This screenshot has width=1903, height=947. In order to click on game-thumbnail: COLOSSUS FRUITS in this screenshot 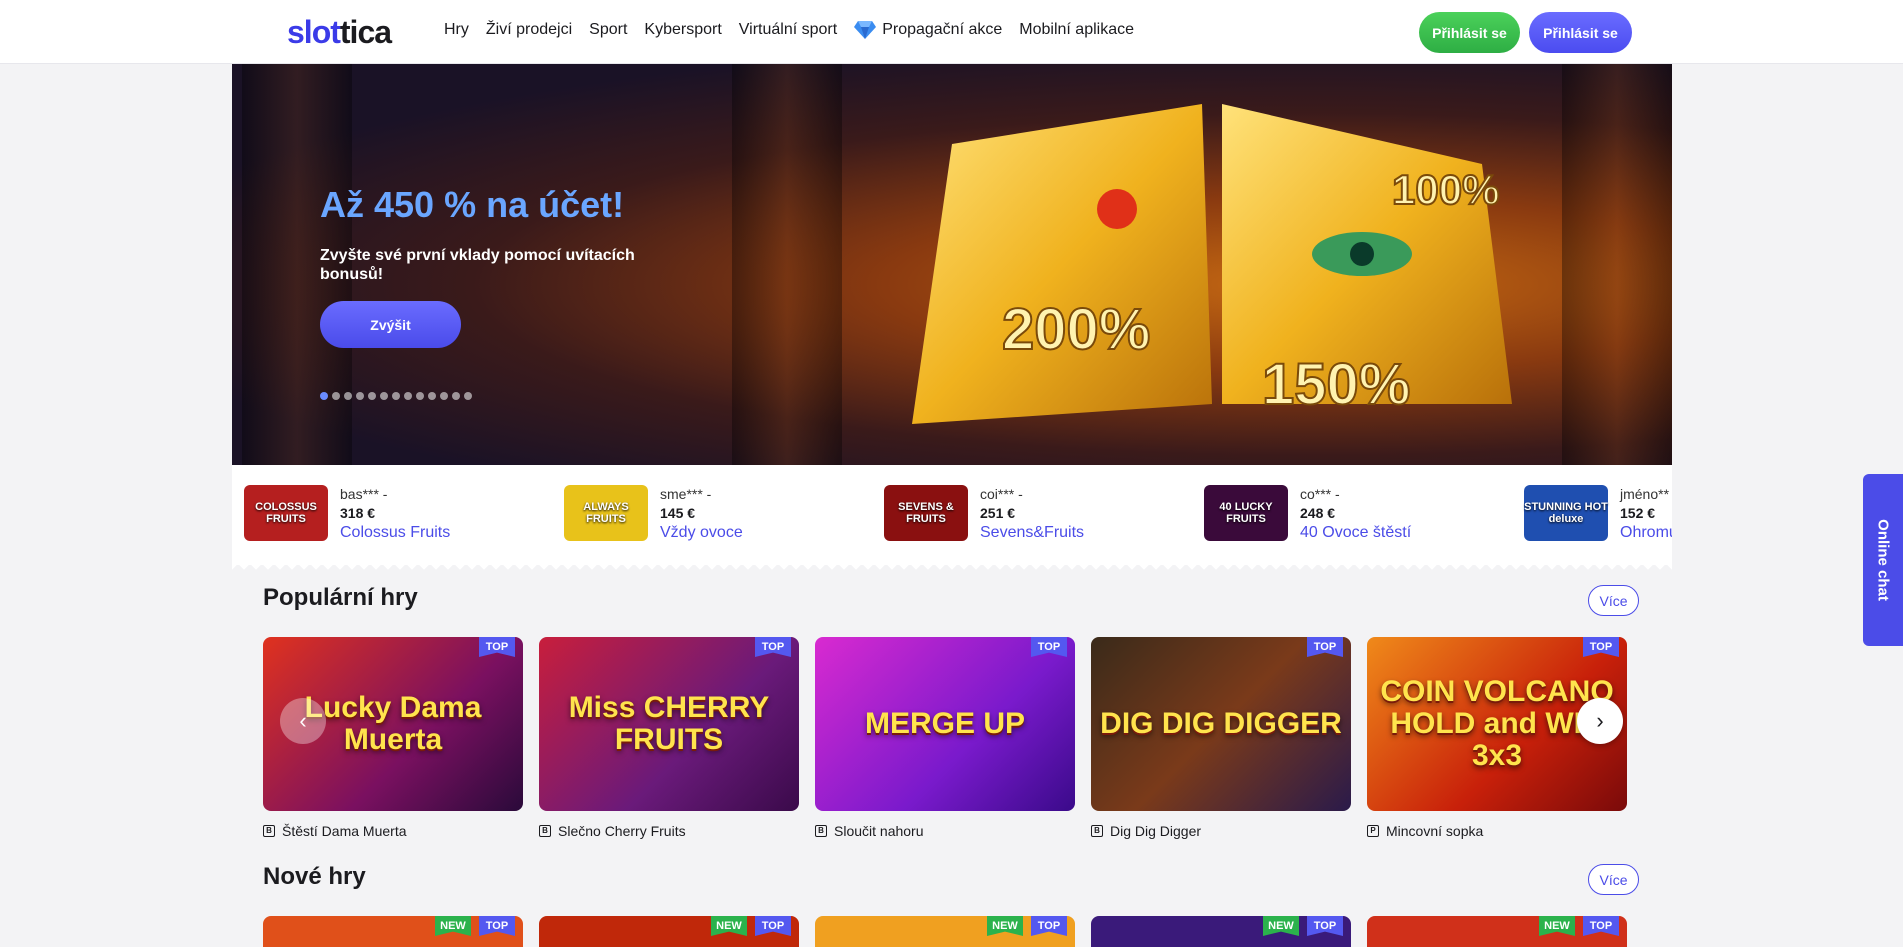, I will do `click(286, 513)`.